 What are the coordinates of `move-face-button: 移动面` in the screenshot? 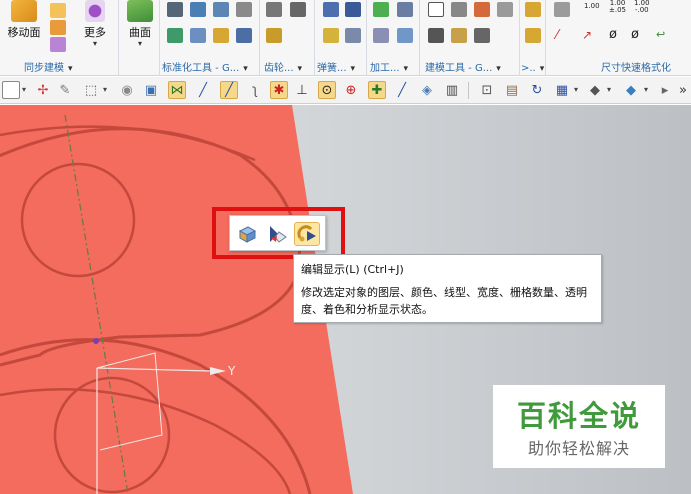 It's located at (24, 20).